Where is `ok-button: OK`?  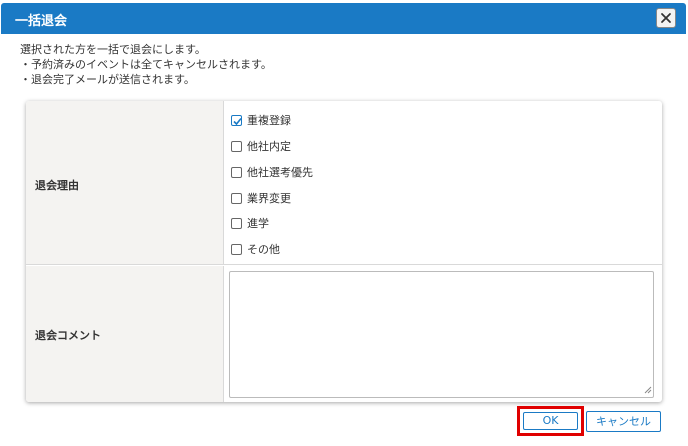
ok-button: OK is located at coordinates (550, 421).